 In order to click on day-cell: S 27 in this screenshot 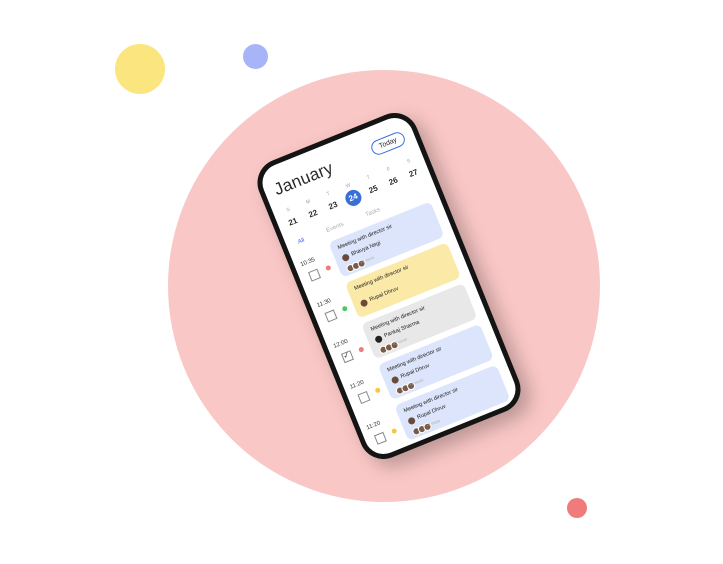, I will do `click(412, 169)`.